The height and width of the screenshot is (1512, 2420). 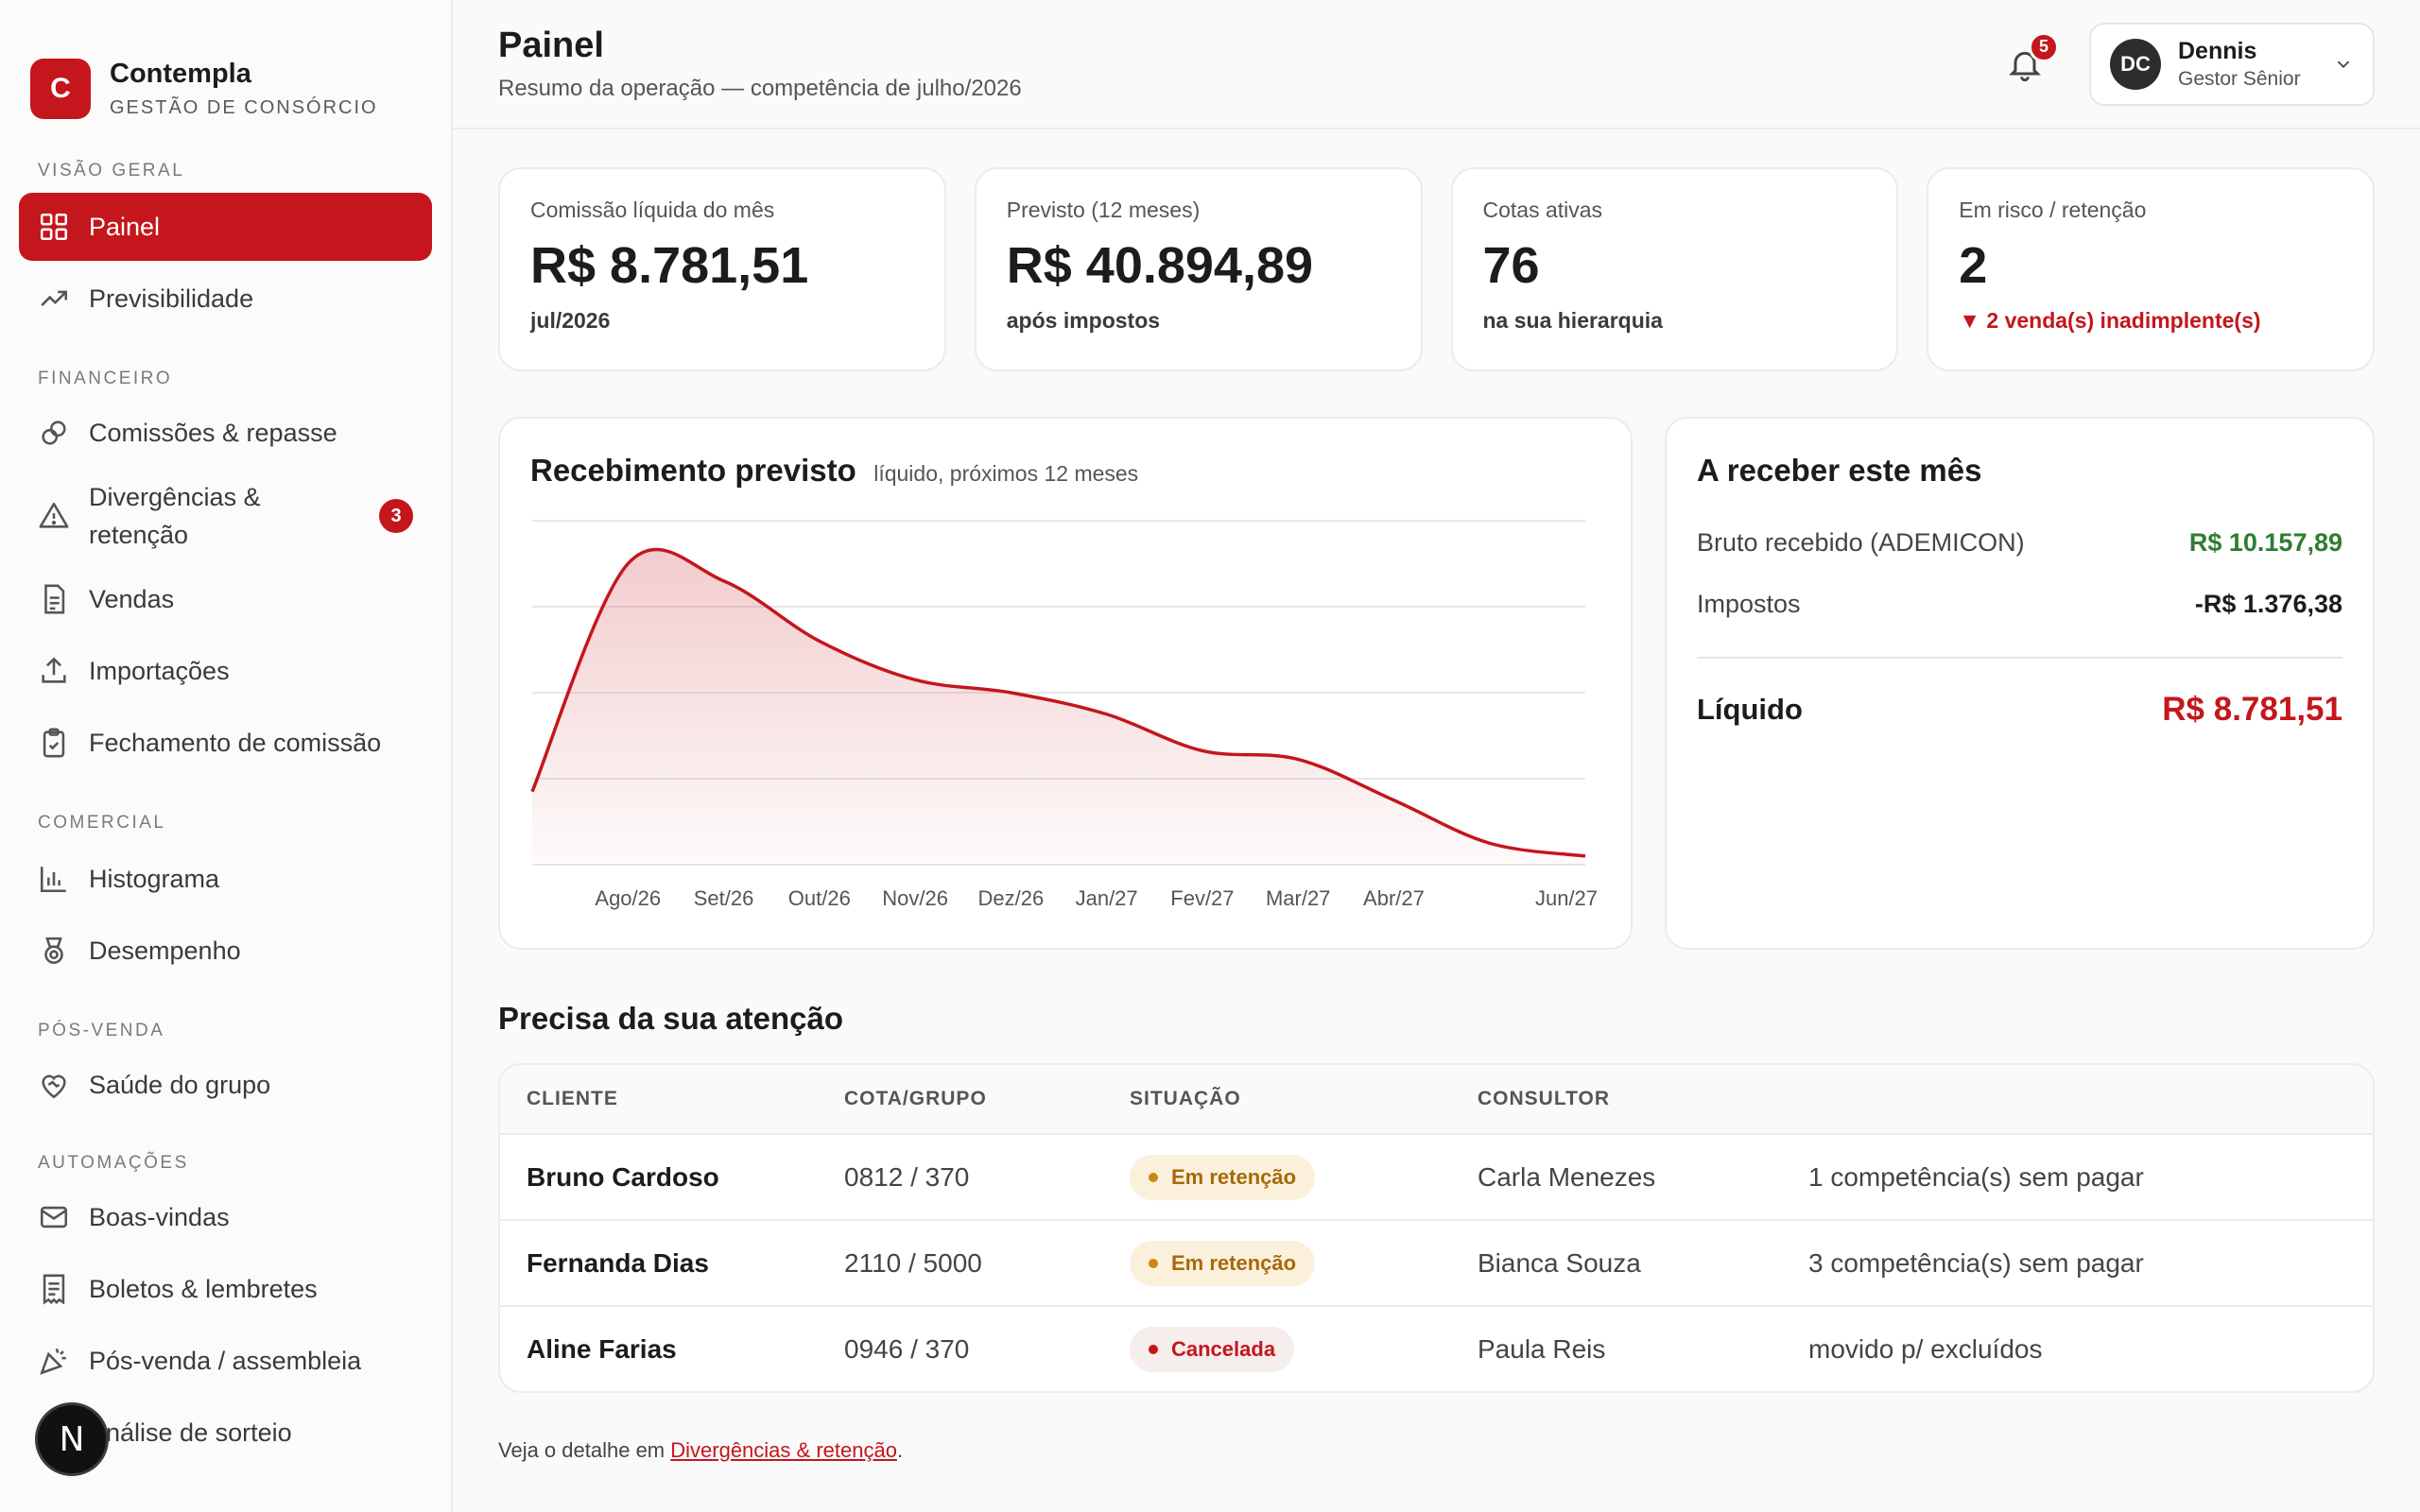 What do you see at coordinates (2217, 50) in the screenshot?
I see `user-name: Dennis` at bounding box center [2217, 50].